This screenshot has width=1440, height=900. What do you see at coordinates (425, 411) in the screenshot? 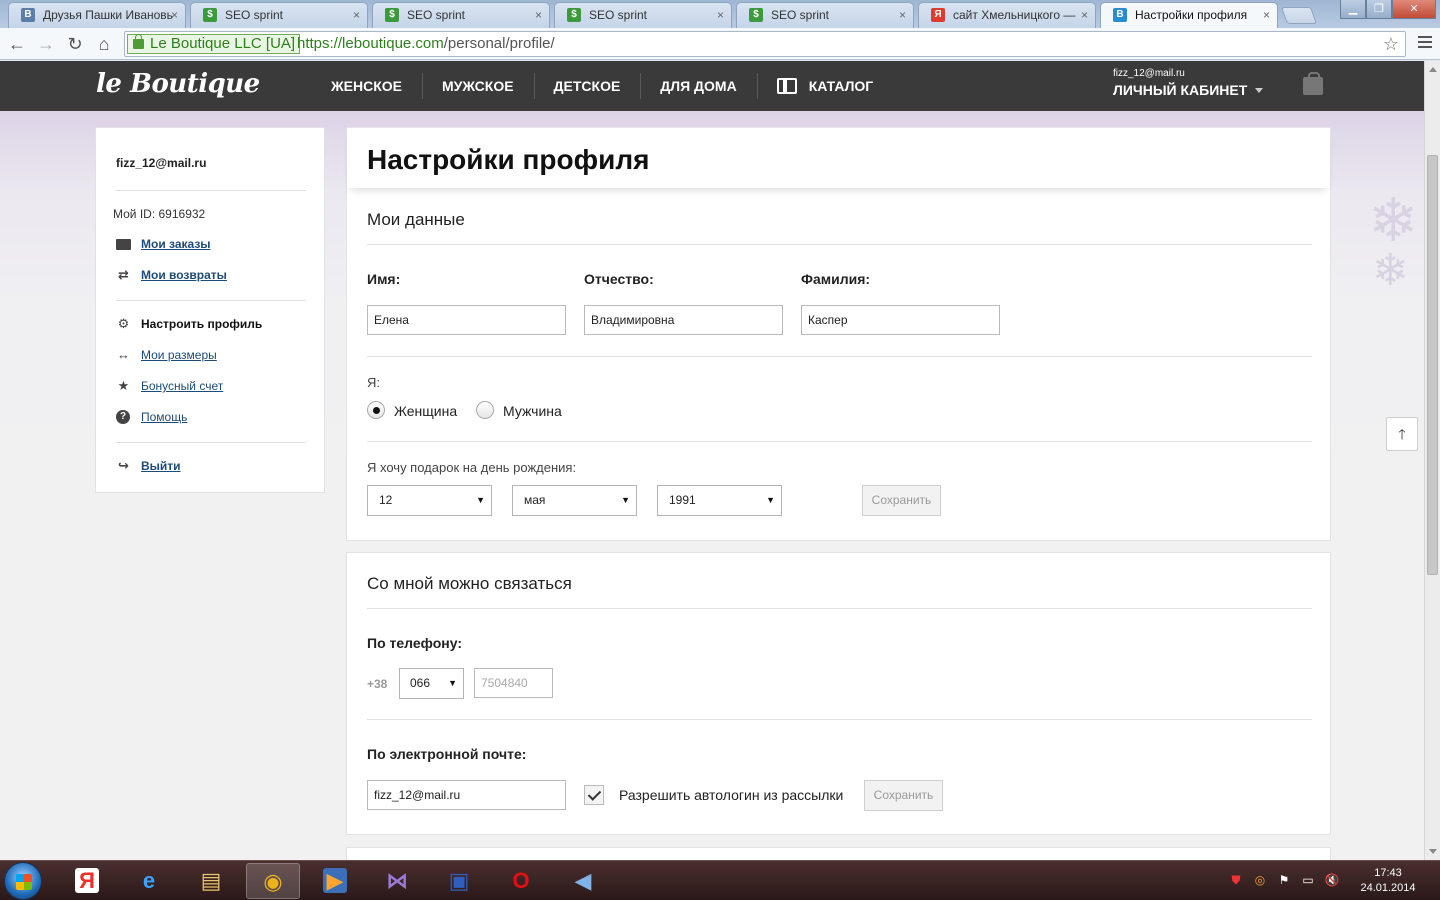
I see `gender-female-label: Женщина` at bounding box center [425, 411].